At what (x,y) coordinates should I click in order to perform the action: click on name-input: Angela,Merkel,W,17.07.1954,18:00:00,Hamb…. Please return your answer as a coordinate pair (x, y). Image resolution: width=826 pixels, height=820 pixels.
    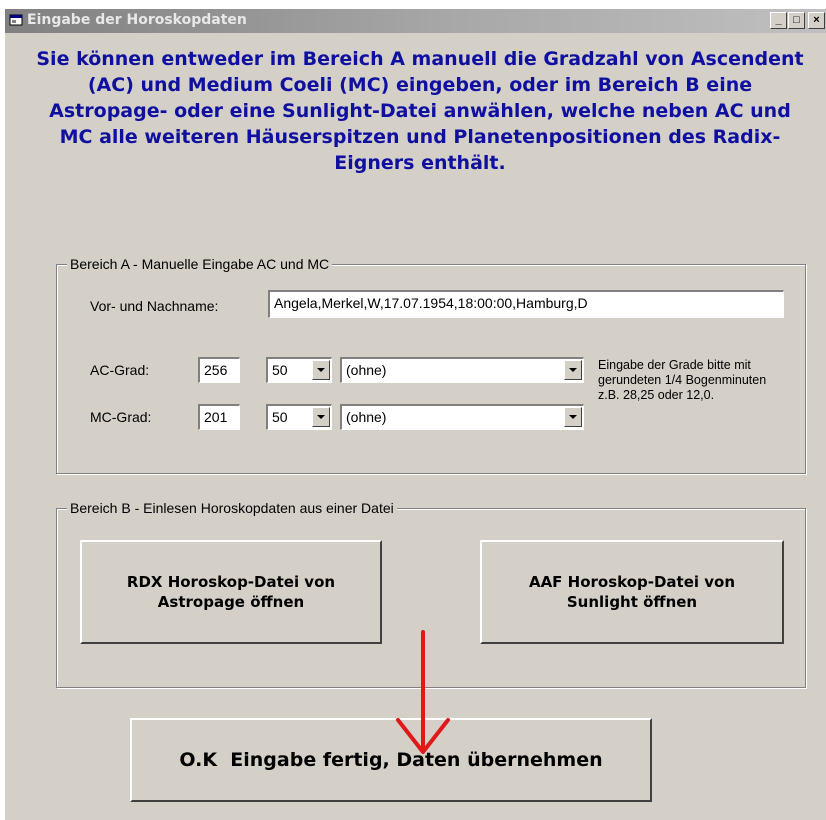
    Looking at the image, I should click on (526, 304).